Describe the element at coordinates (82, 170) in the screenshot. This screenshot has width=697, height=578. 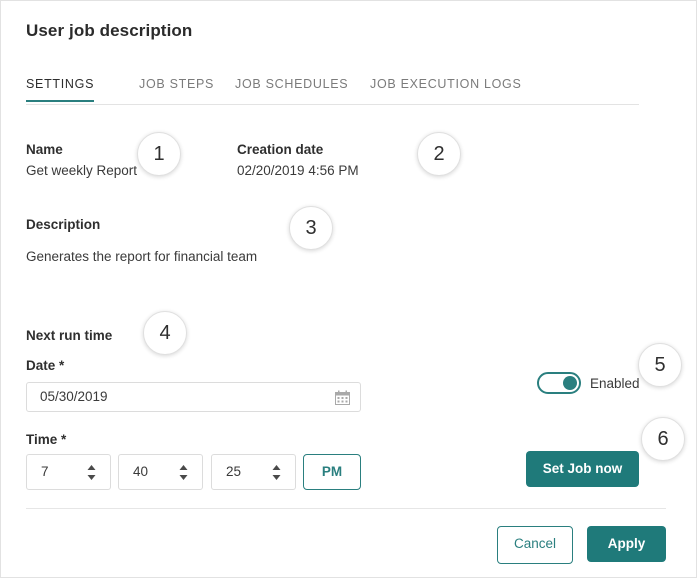
I see `name-value: Get weekly Report` at that location.